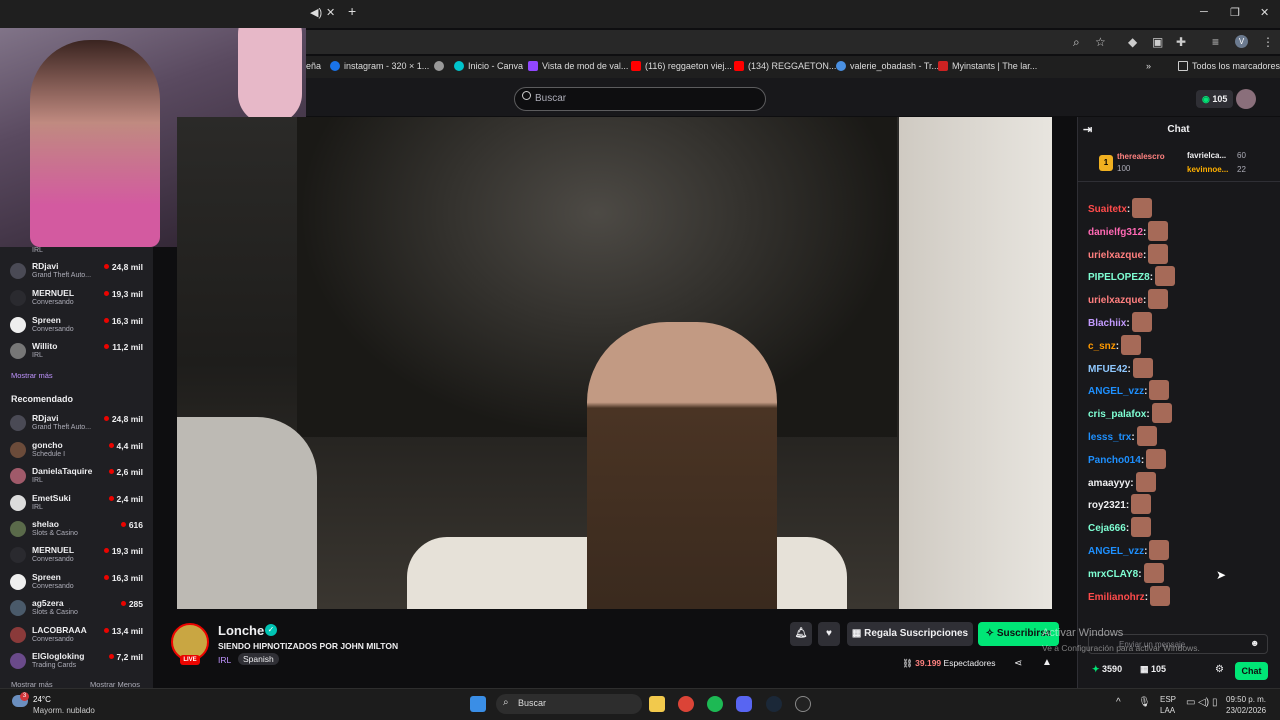 This screenshot has height=720, width=1280. What do you see at coordinates (1113, 574) in the screenshot?
I see `chat-username: mrxCLAY8` at bounding box center [1113, 574].